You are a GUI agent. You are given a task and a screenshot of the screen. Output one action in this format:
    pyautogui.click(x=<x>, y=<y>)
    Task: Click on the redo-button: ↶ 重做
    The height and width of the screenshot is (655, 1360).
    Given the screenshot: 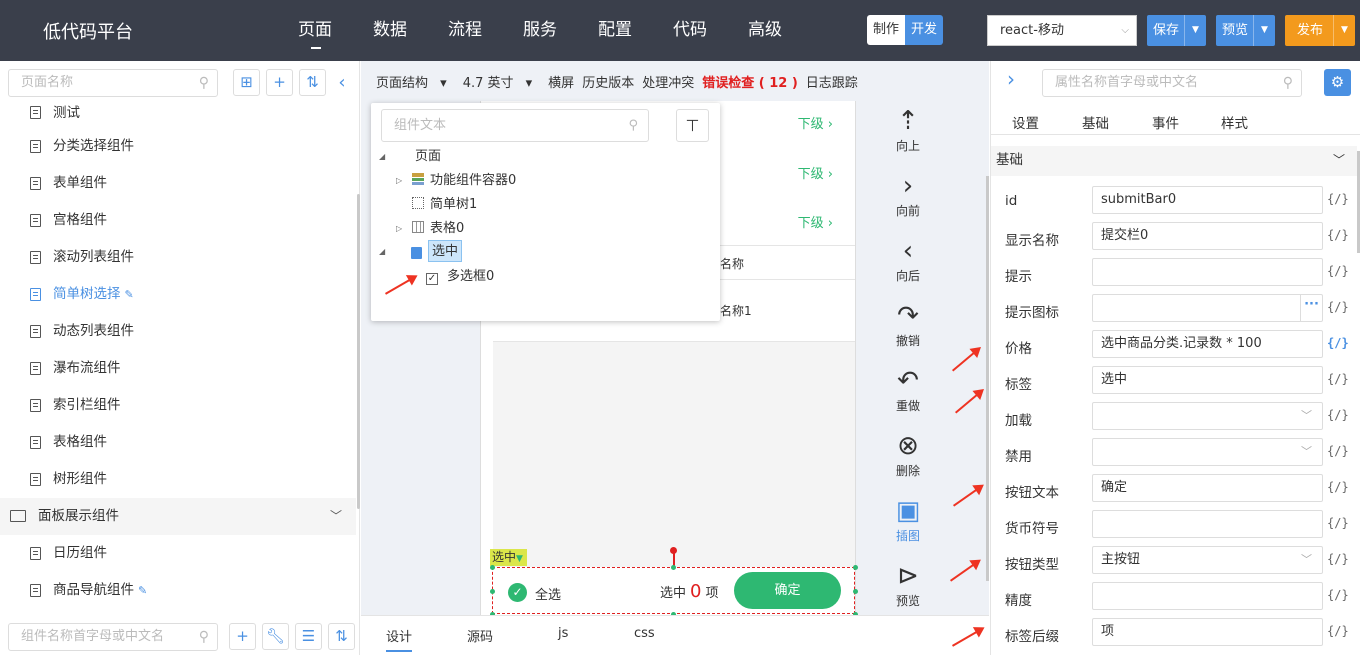 What is the action you would take?
    pyautogui.click(x=908, y=389)
    